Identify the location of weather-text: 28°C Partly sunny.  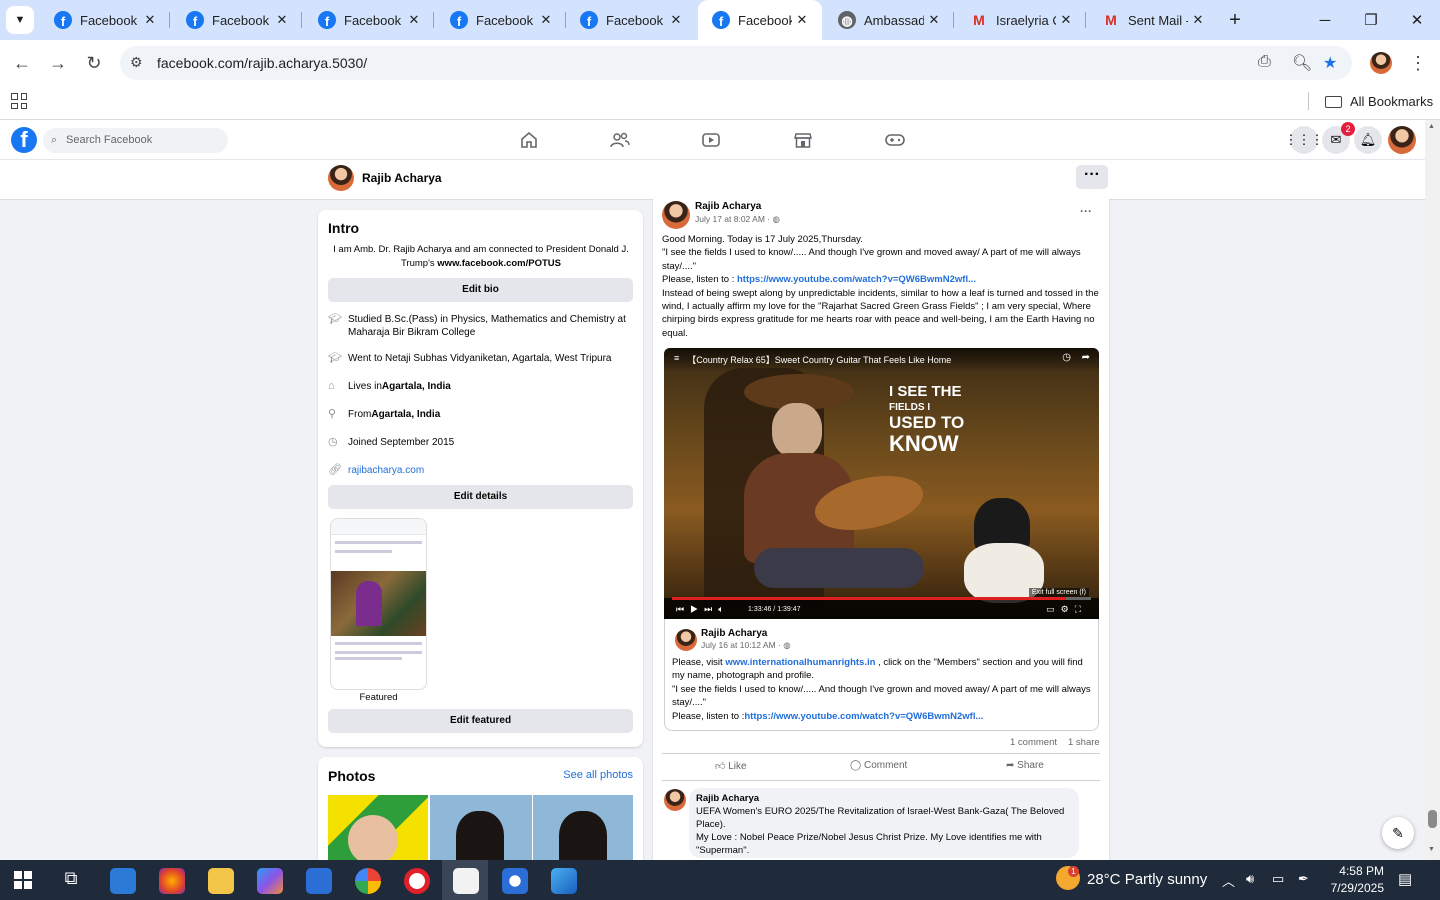
(1147, 879).